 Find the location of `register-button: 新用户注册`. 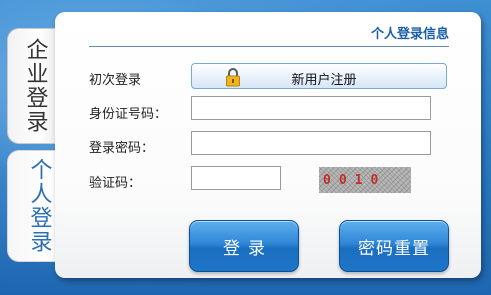

register-button: 新用户注册 is located at coordinates (319, 76).